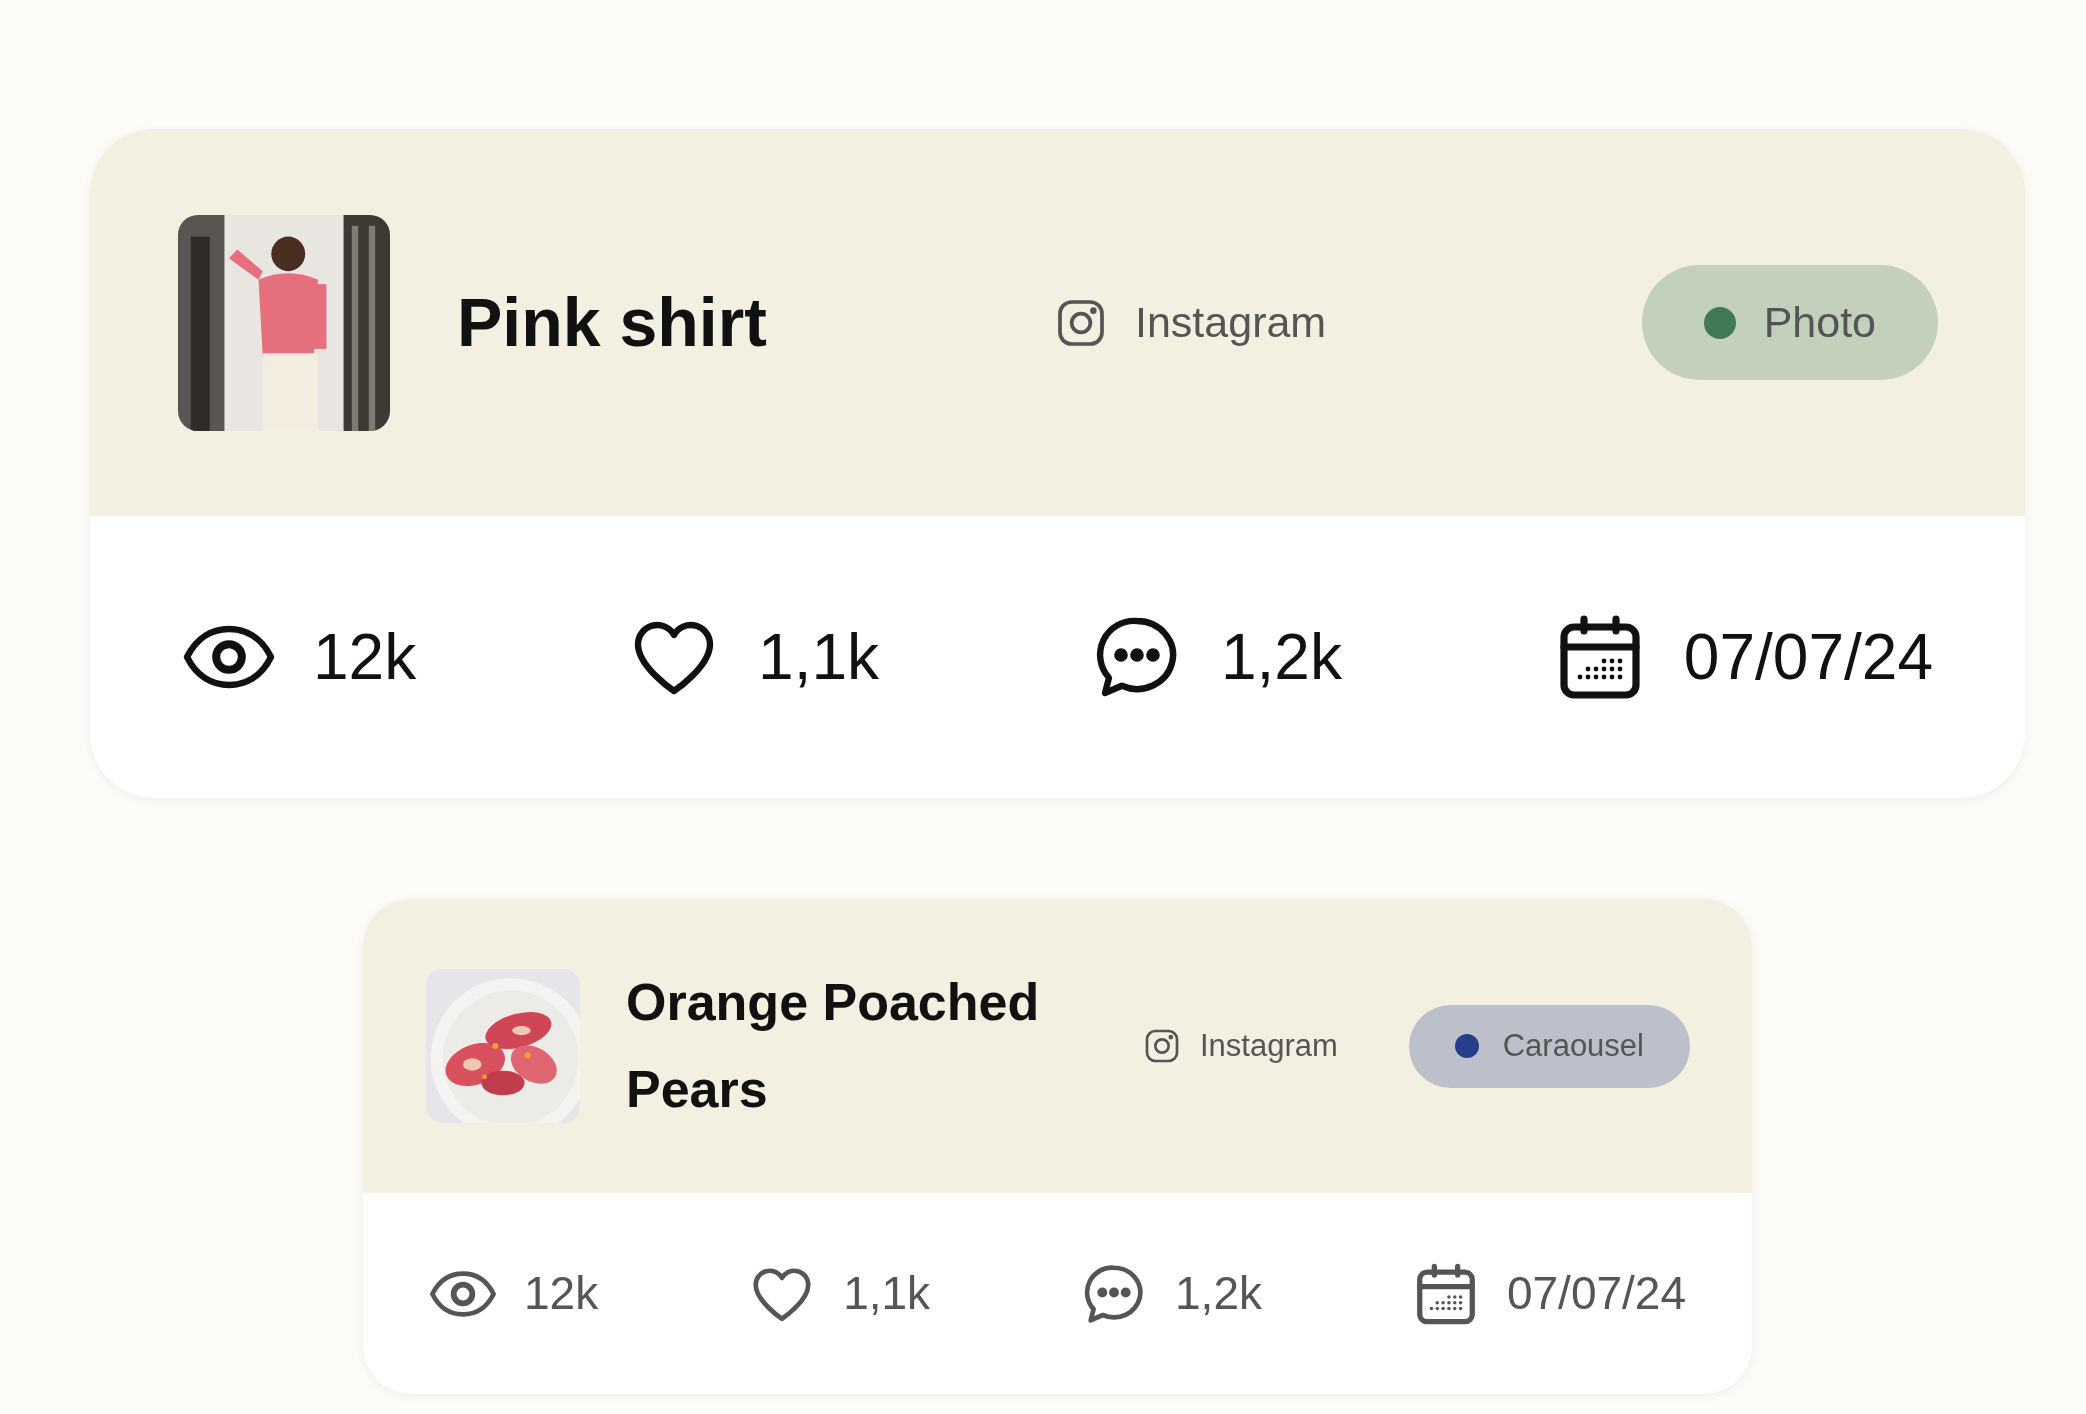 The height and width of the screenshot is (1414, 2086). I want to click on badge-label: Photo, so click(1819, 323).